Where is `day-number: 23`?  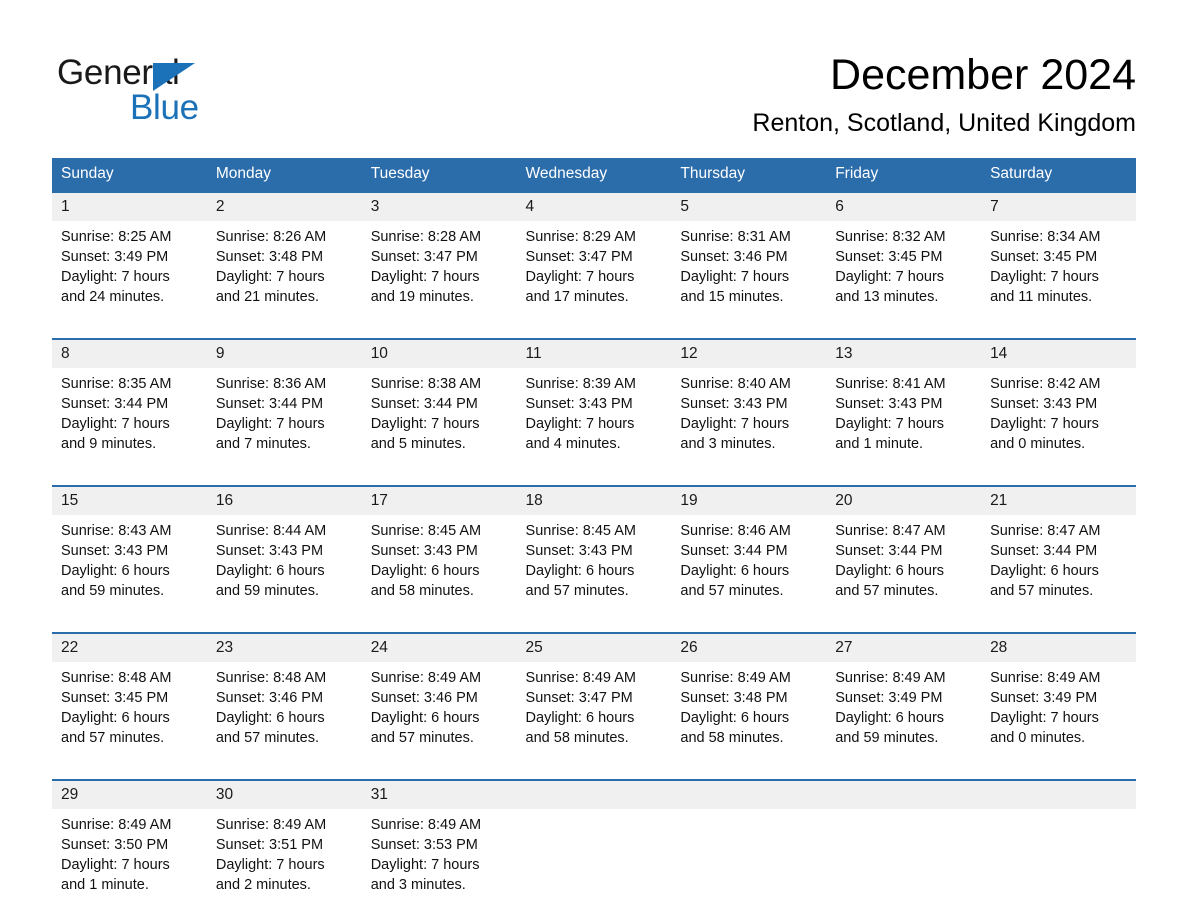 day-number: 23 is located at coordinates (284, 647).